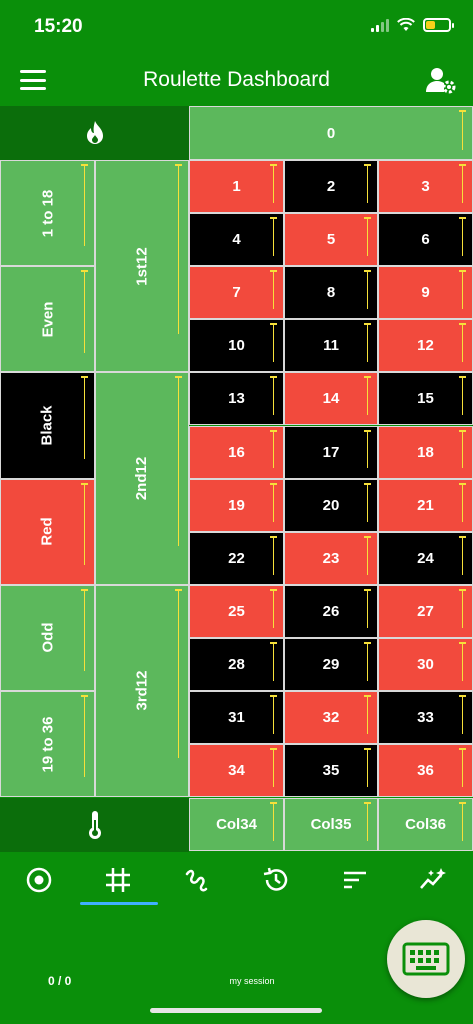 The height and width of the screenshot is (1024, 473). I want to click on column-bet: Col34, so click(236, 825).